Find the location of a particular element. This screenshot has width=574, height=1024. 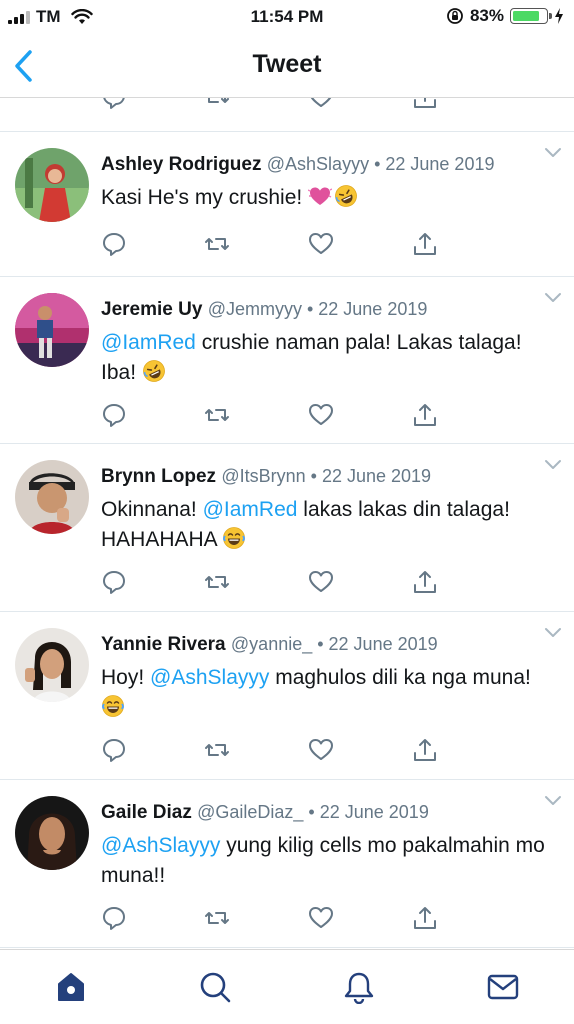

tab-notifications is located at coordinates (359, 987).